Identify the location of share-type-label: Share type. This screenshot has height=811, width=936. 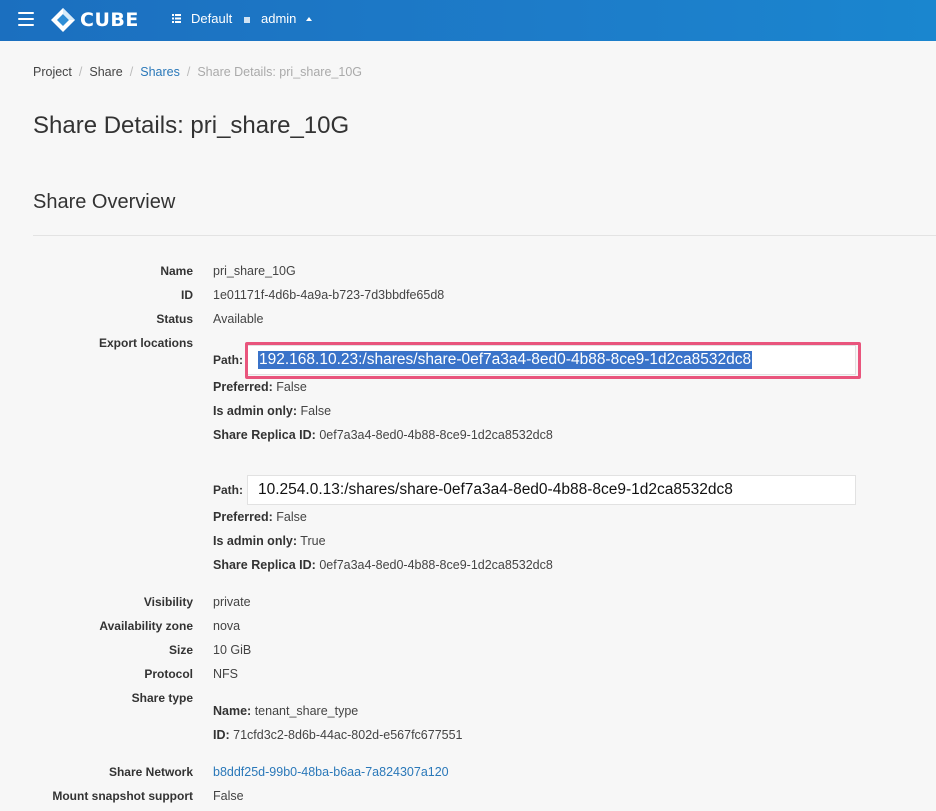
(162, 698).